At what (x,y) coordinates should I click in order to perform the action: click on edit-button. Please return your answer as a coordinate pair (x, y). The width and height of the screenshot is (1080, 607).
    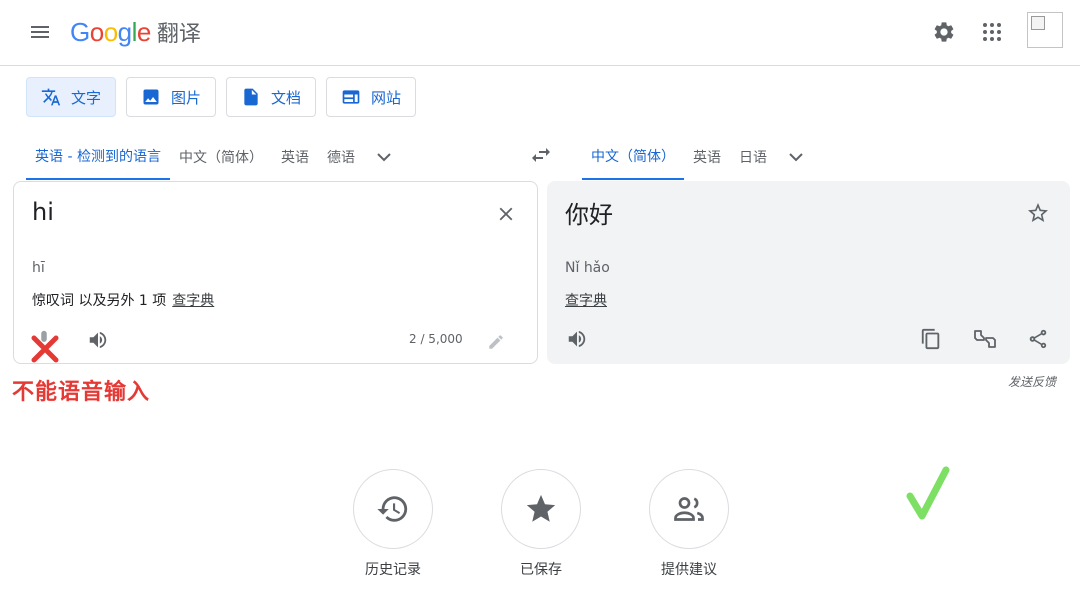
    Looking at the image, I should click on (496, 342).